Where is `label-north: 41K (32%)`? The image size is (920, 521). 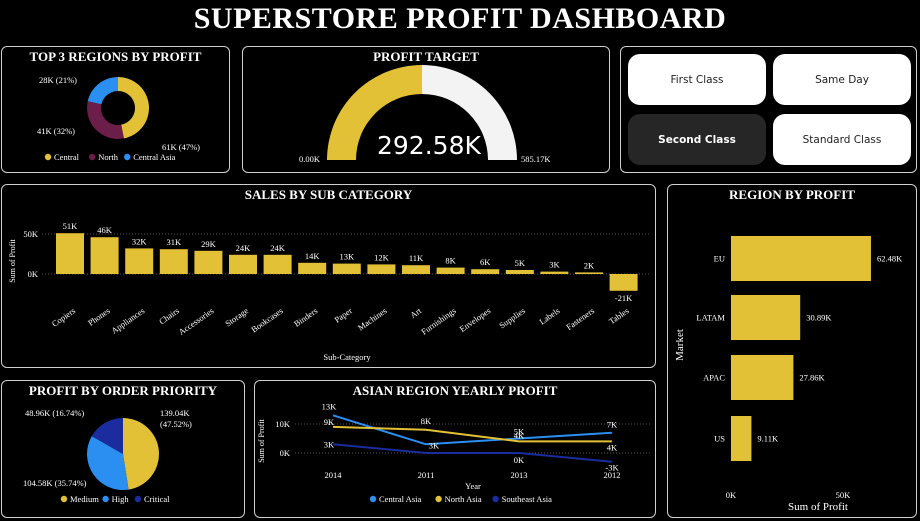 label-north: 41K (32%) is located at coordinates (56, 131).